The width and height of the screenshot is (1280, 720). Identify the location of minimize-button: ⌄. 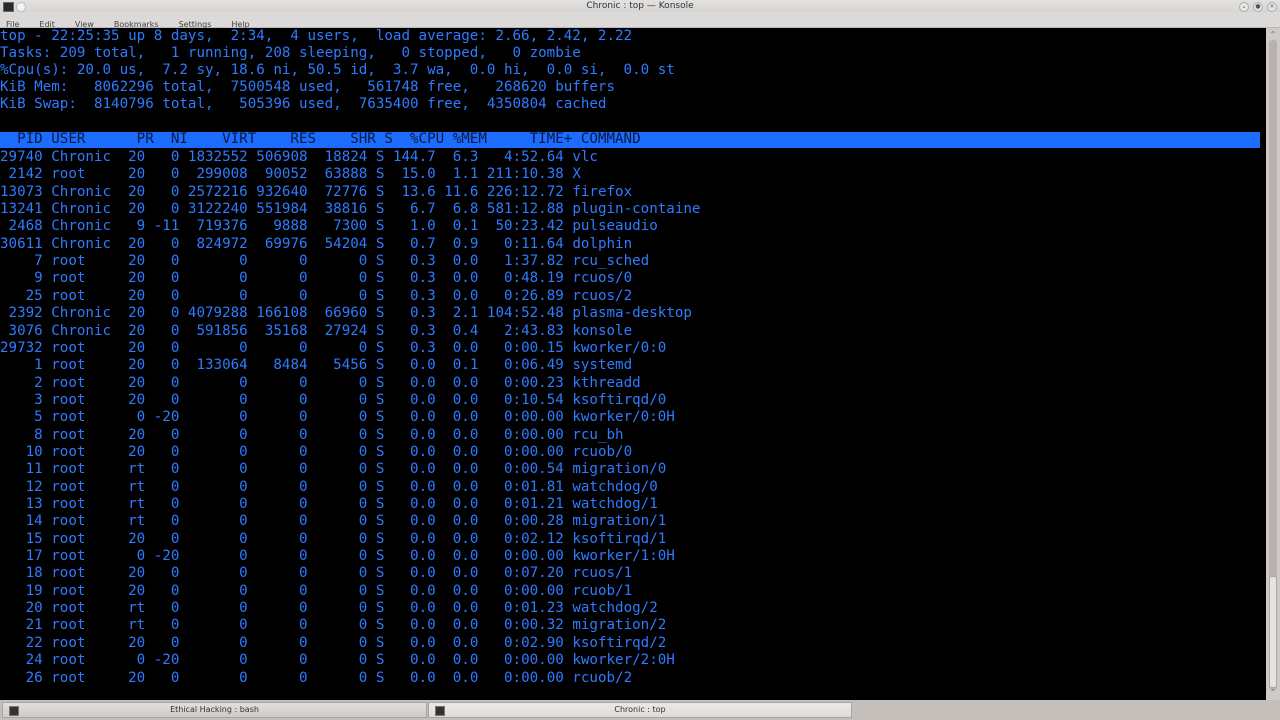
(1244, 7).